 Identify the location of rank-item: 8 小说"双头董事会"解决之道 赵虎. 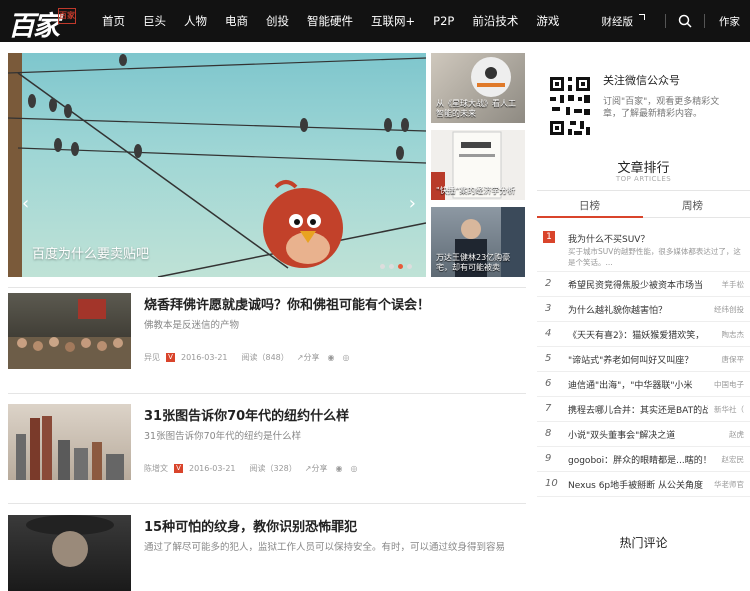
(643, 434).